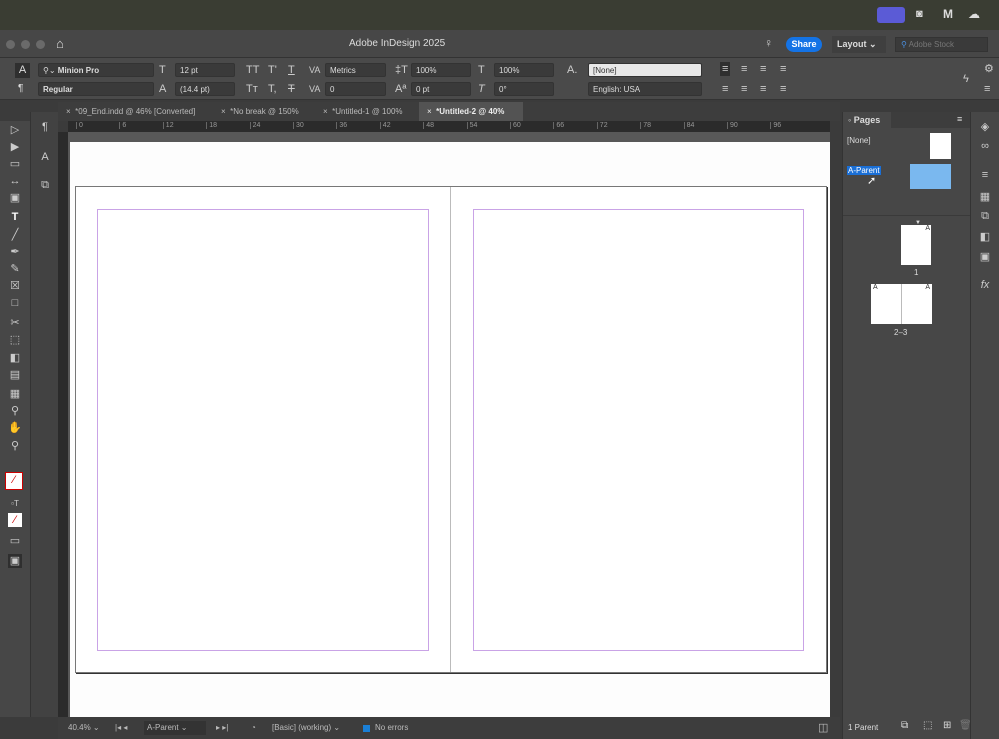 This screenshot has width=999, height=739. I want to click on type-tool-icon: T, so click(15, 217).